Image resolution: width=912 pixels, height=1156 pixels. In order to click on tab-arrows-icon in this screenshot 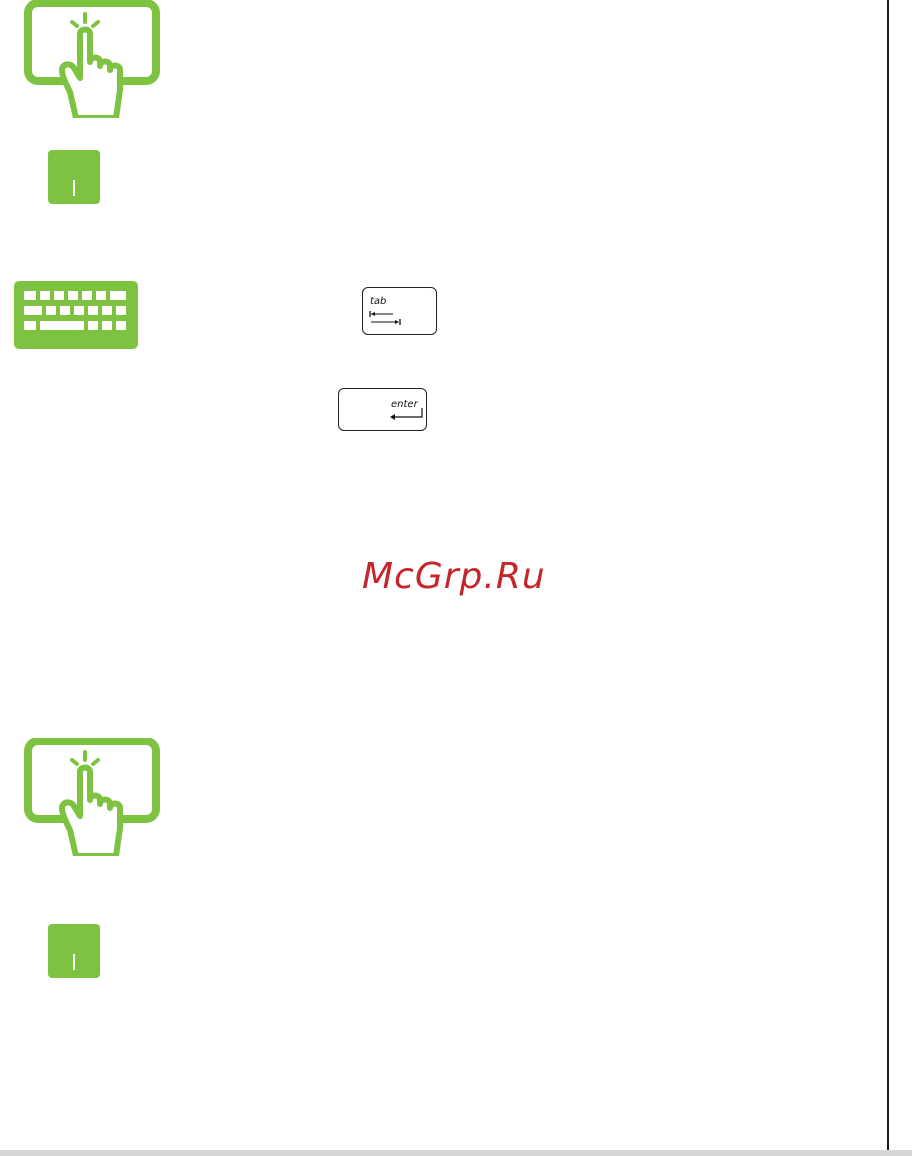, I will do `click(385, 318)`.